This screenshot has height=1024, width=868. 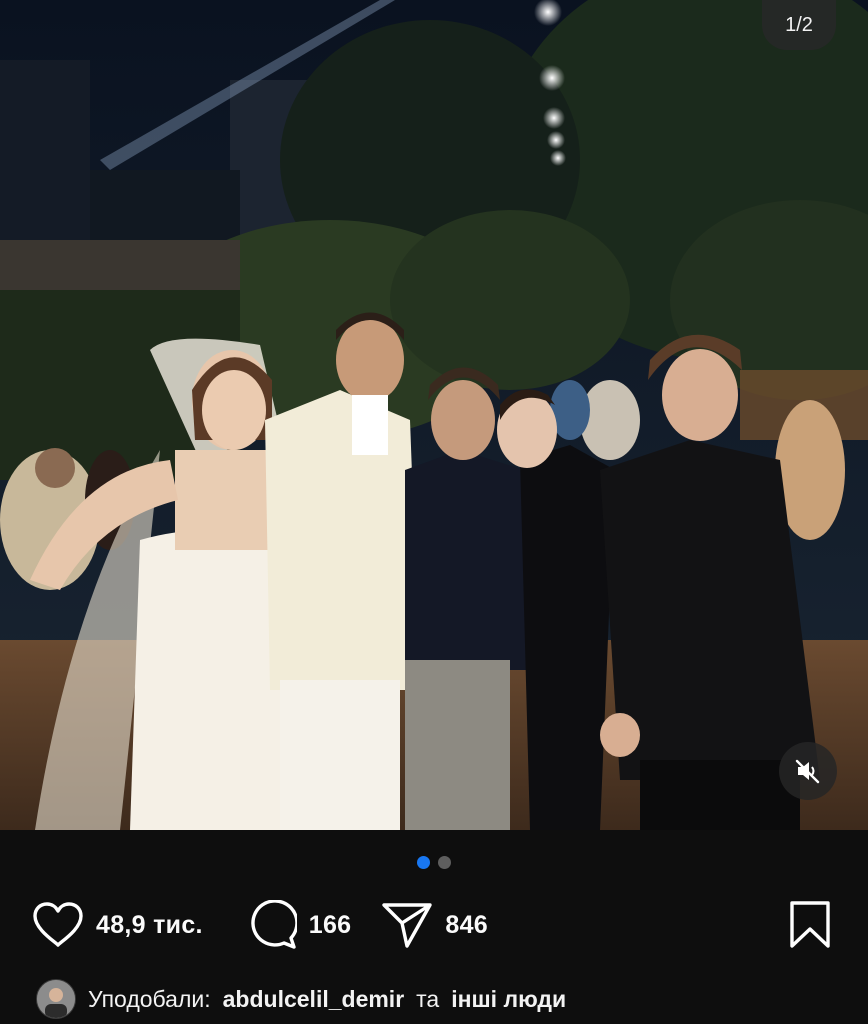 I want to click on carousel-indicator, so click(x=434, y=862).